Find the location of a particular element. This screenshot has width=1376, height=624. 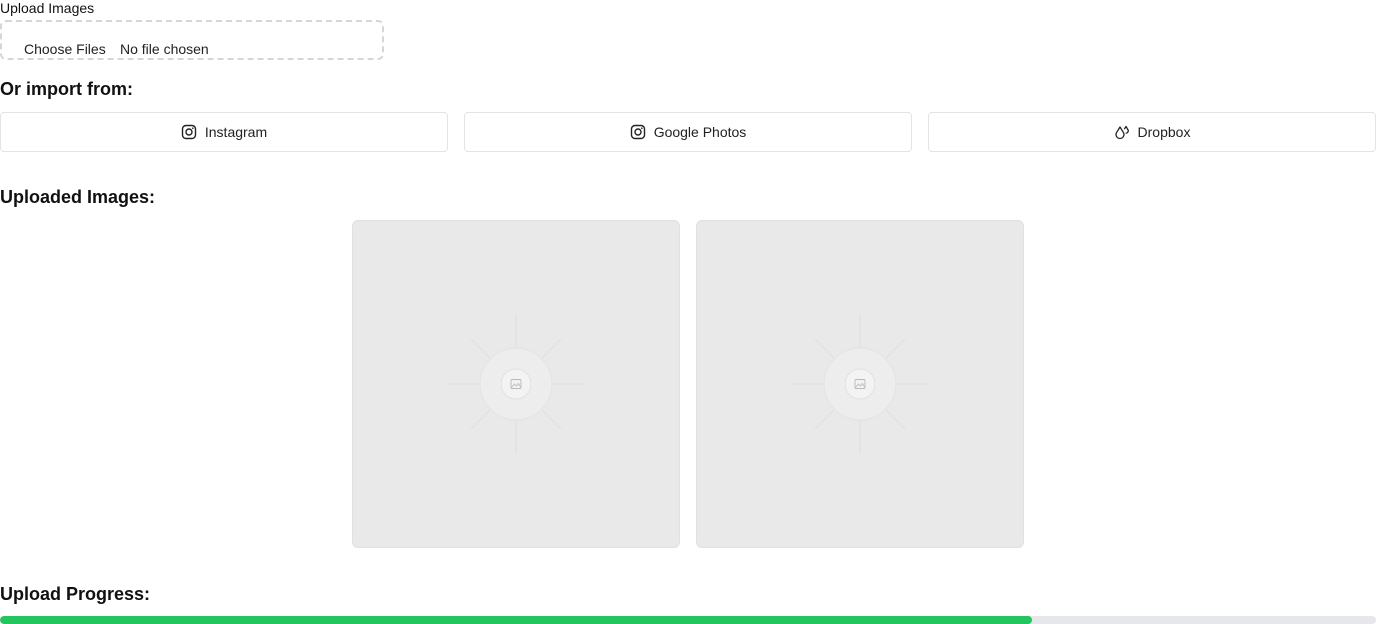

file-status-text: No file chosen is located at coordinates (164, 49).